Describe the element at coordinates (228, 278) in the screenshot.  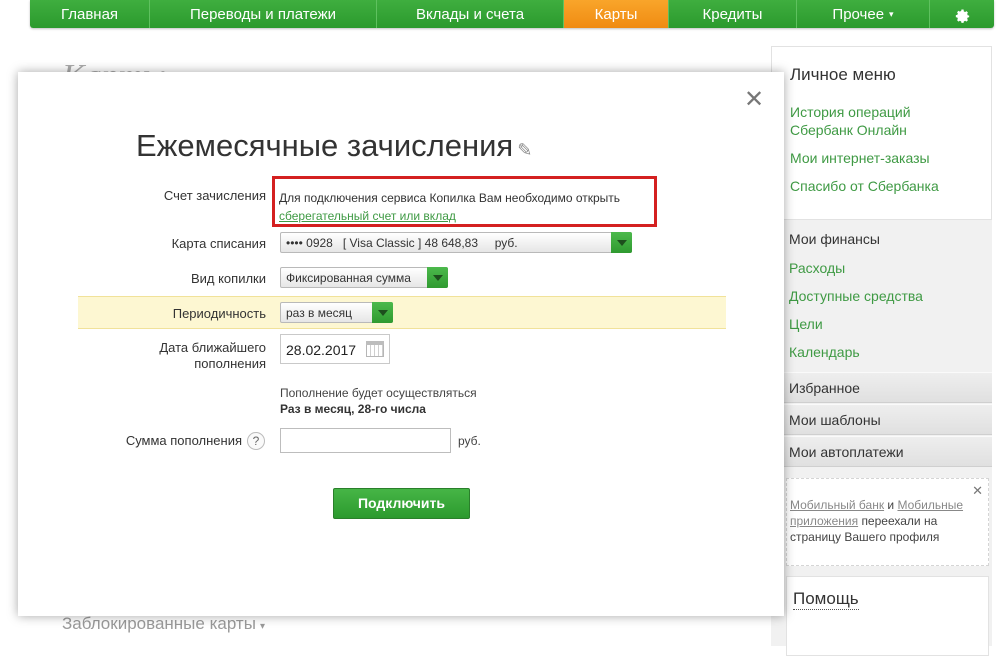
I see `type-label: Вид копилки` at that location.